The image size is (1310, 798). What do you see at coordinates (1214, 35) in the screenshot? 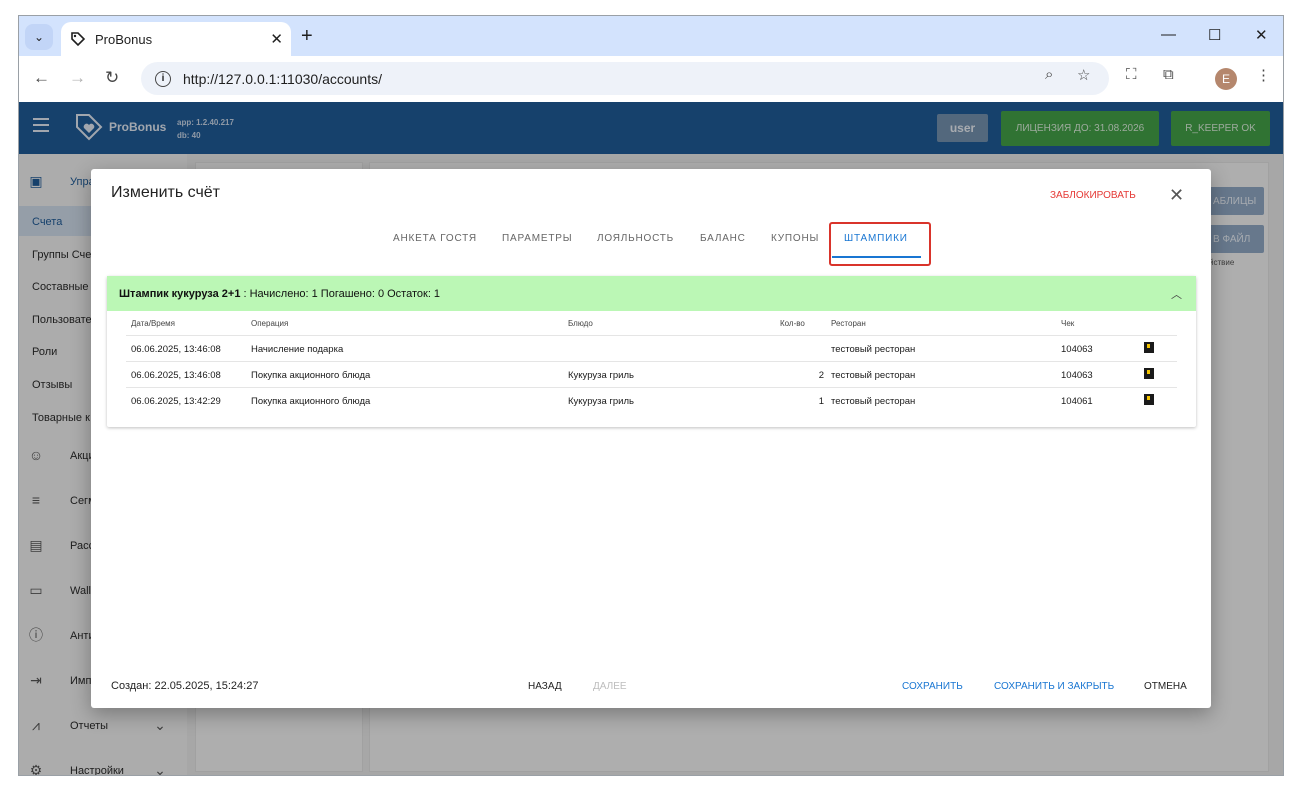
I see `maximize-icon: ☐` at bounding box center [1214, 35].